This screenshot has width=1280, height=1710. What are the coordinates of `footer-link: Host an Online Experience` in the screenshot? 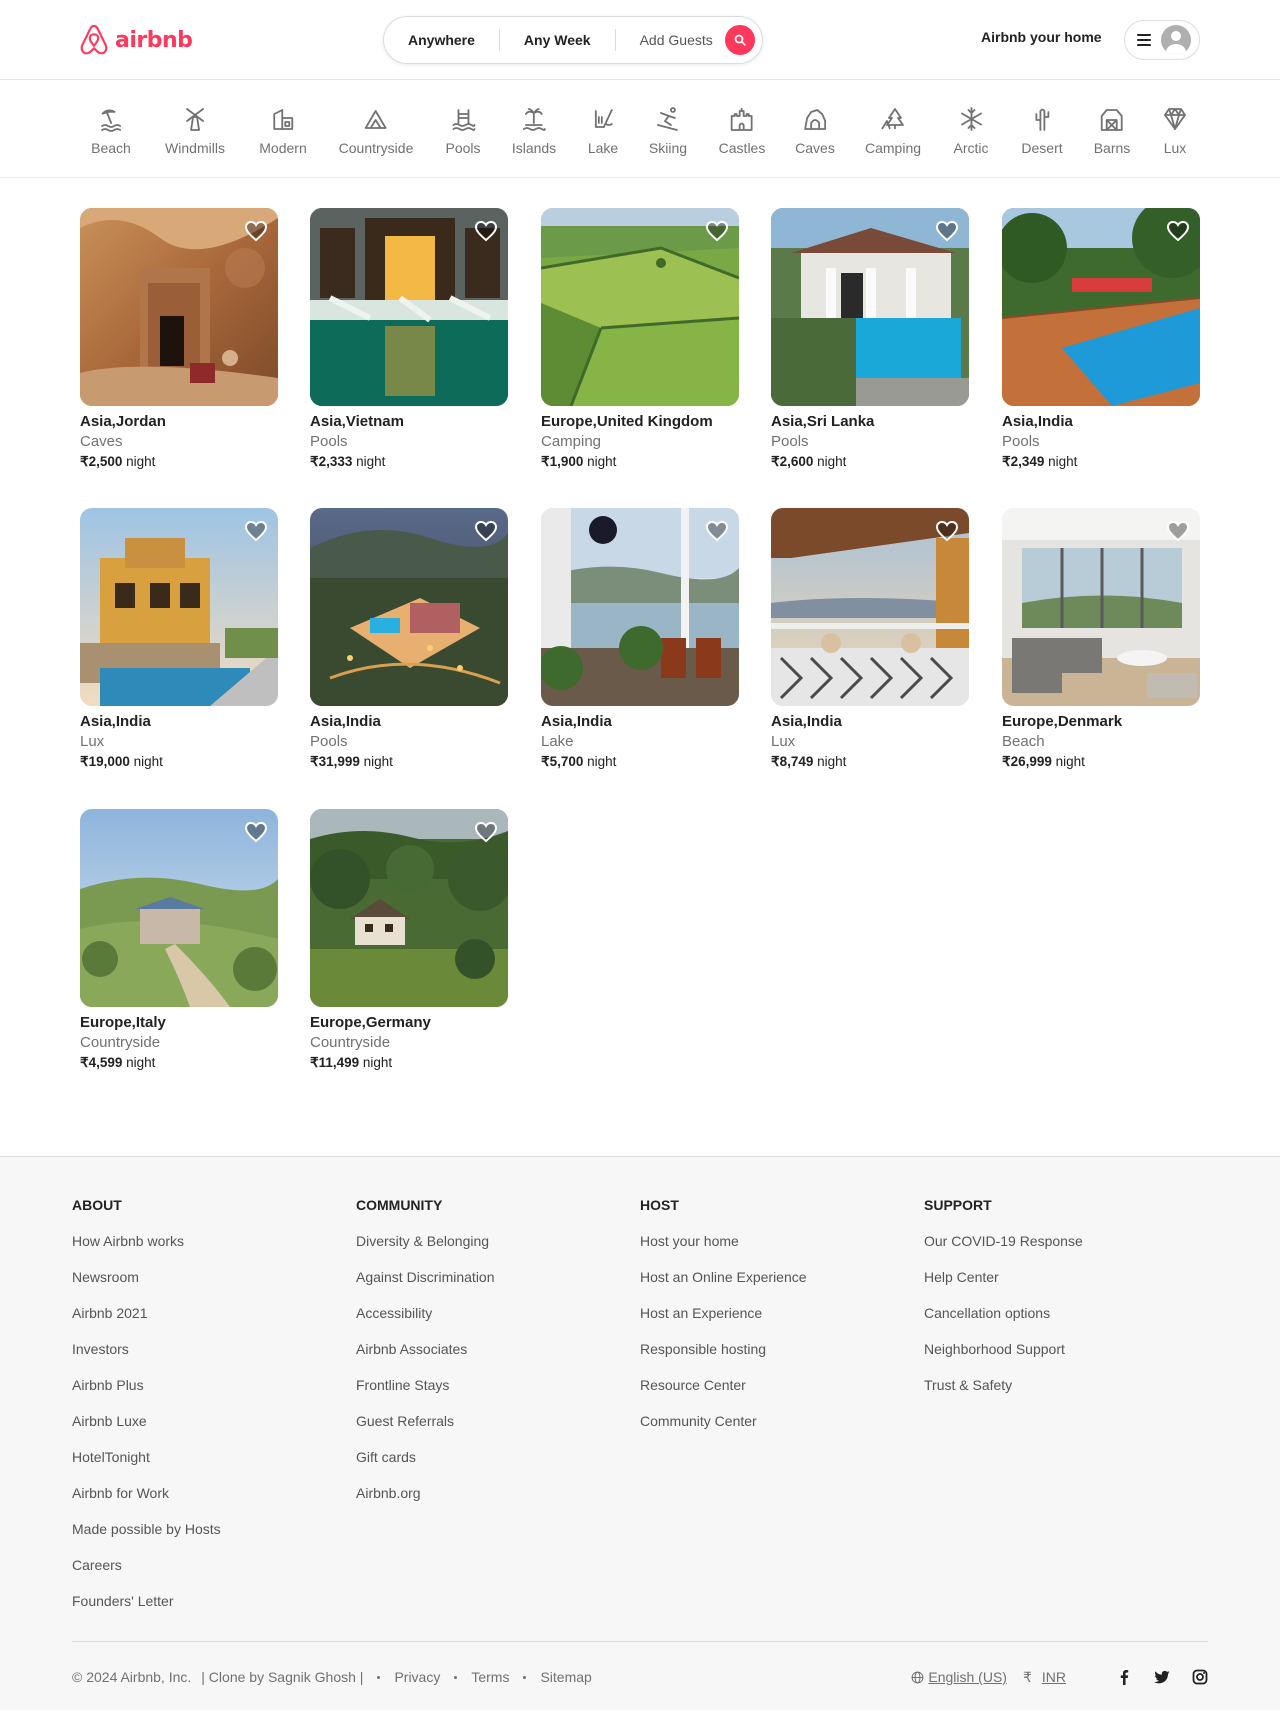 It's located at (723, 1285).